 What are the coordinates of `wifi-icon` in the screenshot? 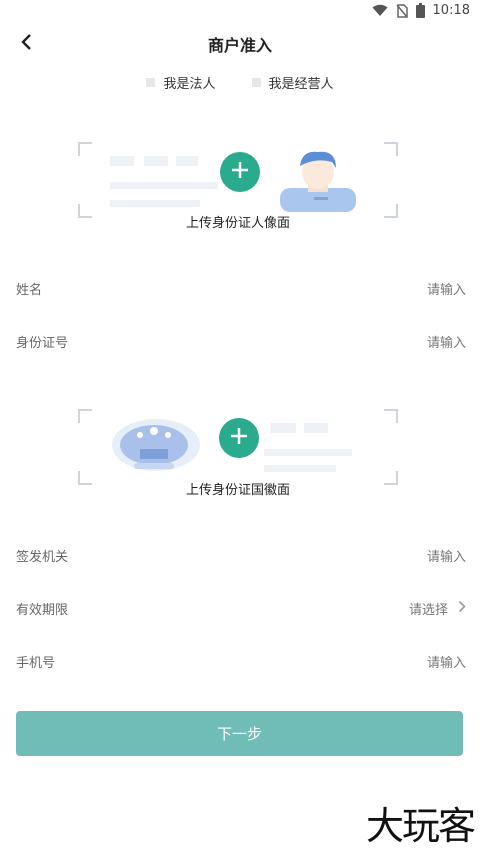 It's located at (380, 10).